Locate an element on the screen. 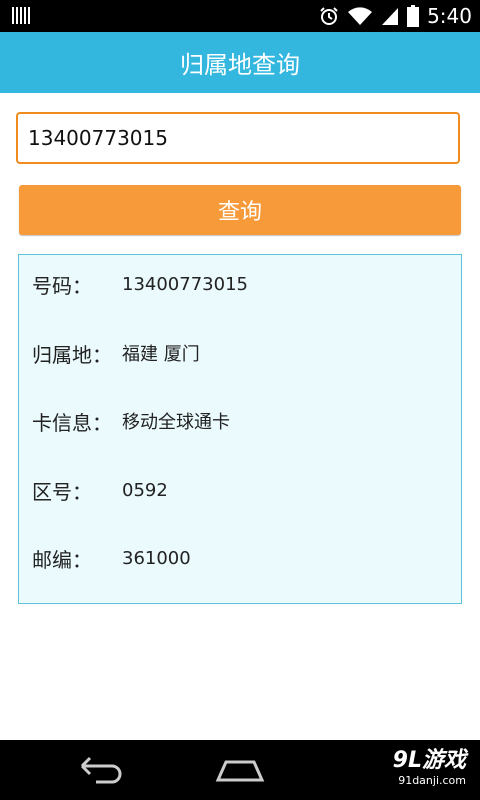 This screenshot has width=480, height=800. result-row-card-info: 卡信息： 移动全球通卡 is located at coordinates (131, 421).